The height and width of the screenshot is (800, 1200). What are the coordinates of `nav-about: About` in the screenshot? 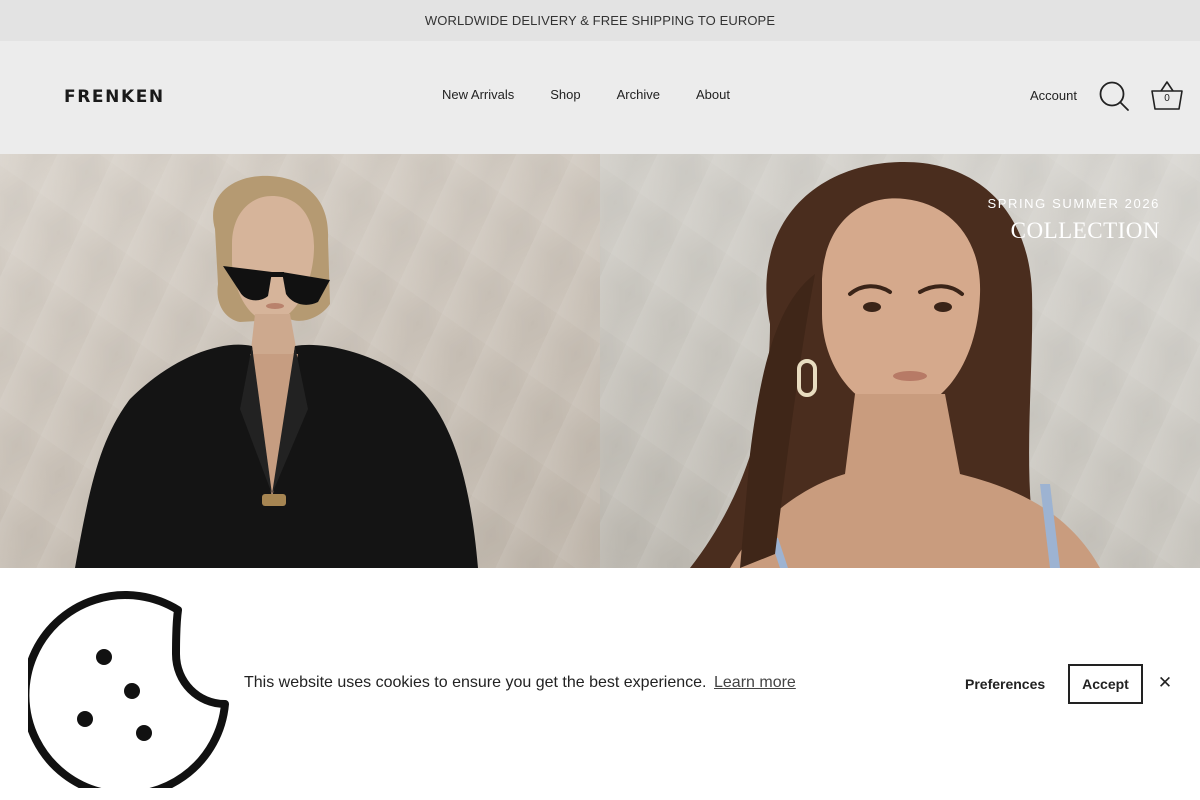 It's located at (713, 94).